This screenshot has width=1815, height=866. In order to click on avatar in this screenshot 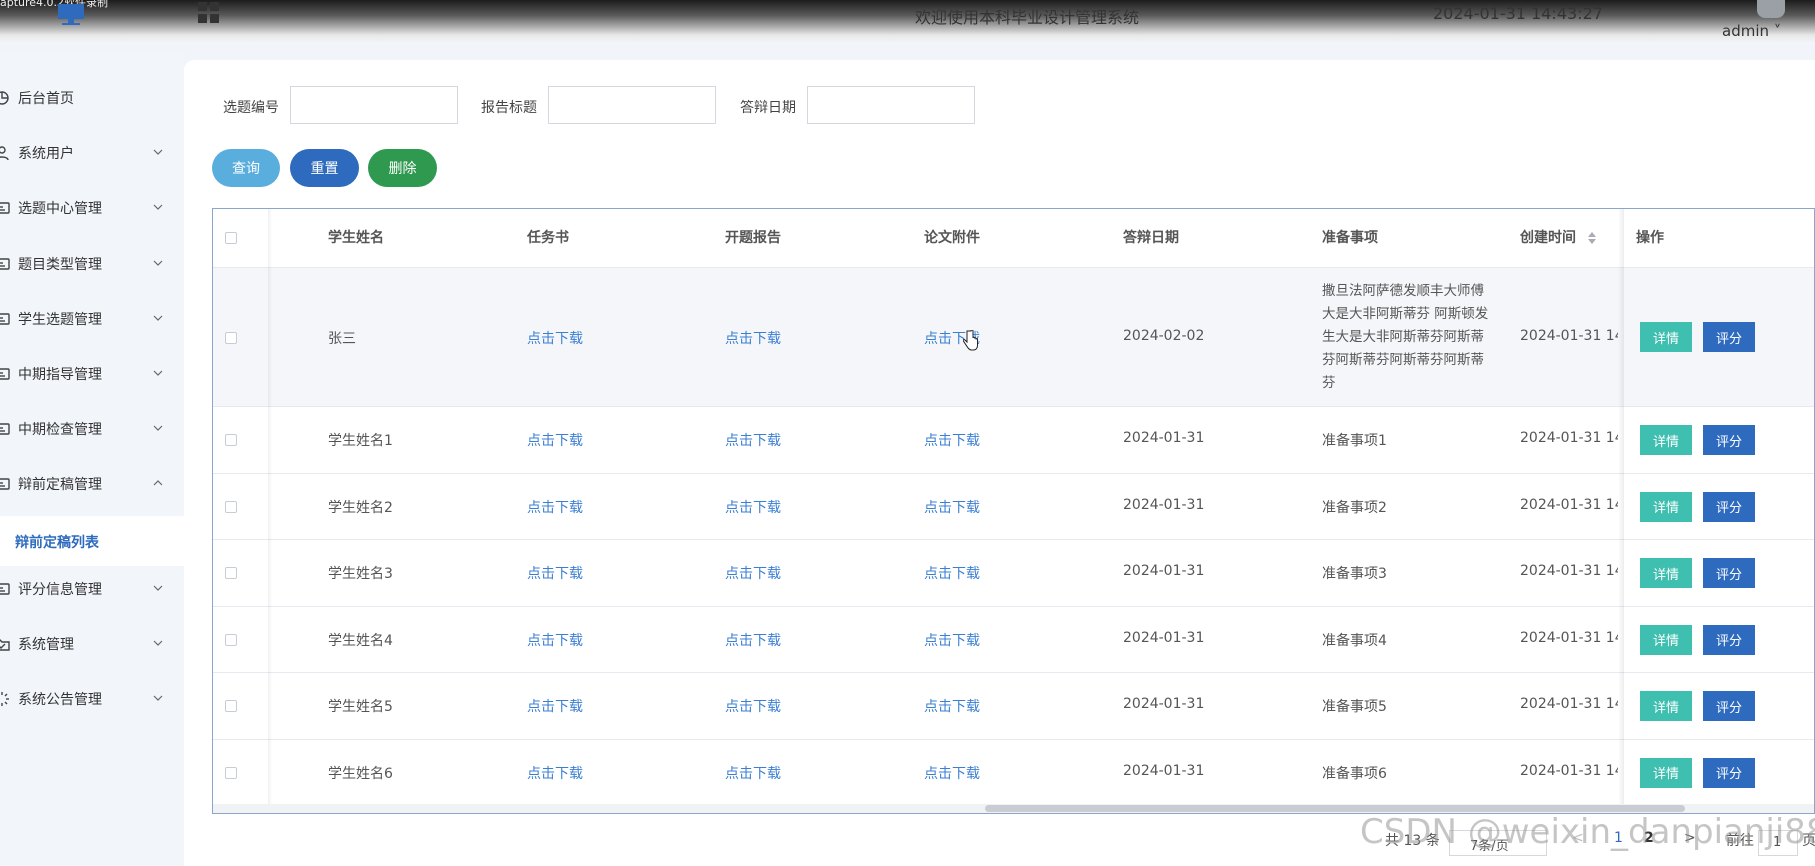, I will do `click(1771, 9)`.